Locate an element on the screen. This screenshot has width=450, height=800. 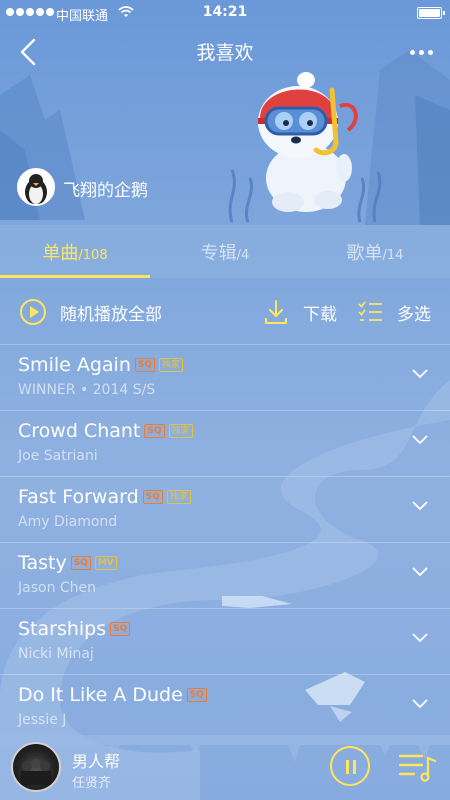
battery-icon is located at coordinates (431, 13).